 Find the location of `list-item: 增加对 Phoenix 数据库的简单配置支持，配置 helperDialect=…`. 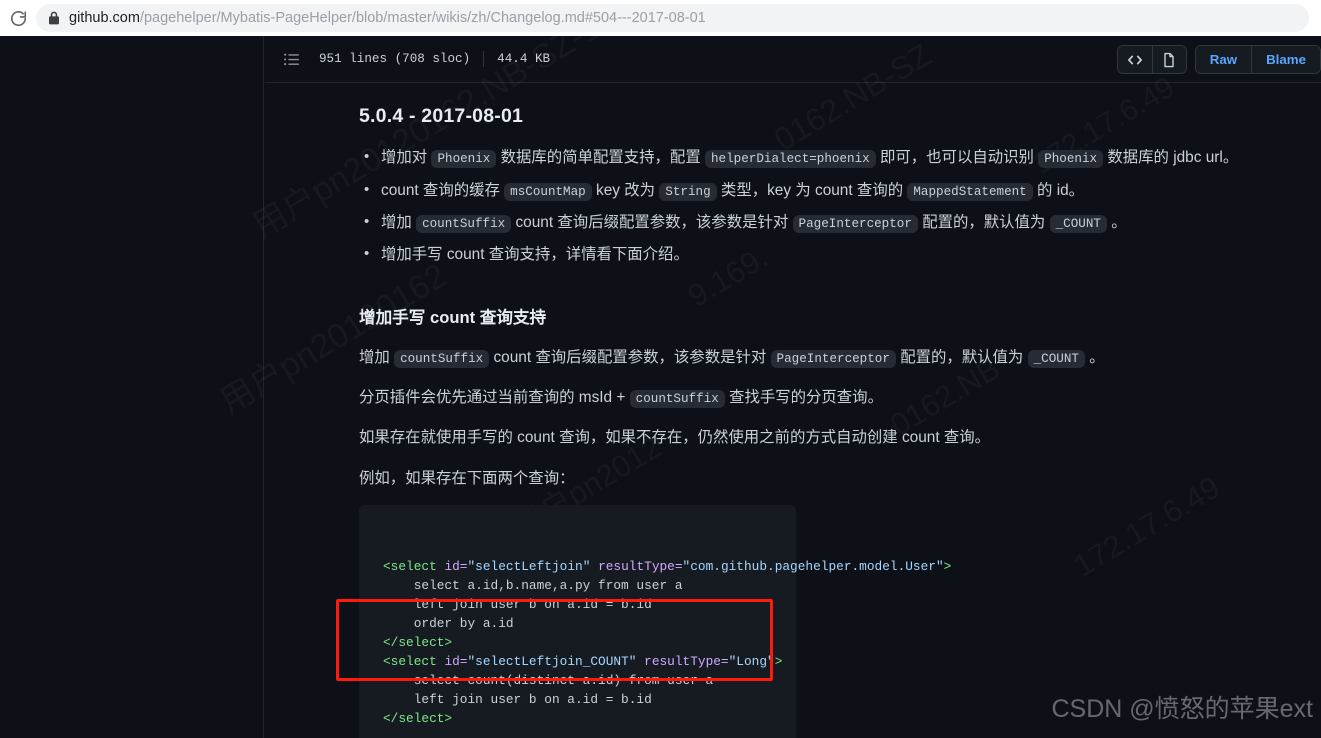

list-item: 增加对 Phoenix 数据库的简单配置支持，配置 helperDialect=… is located at coordinates (840, 157).